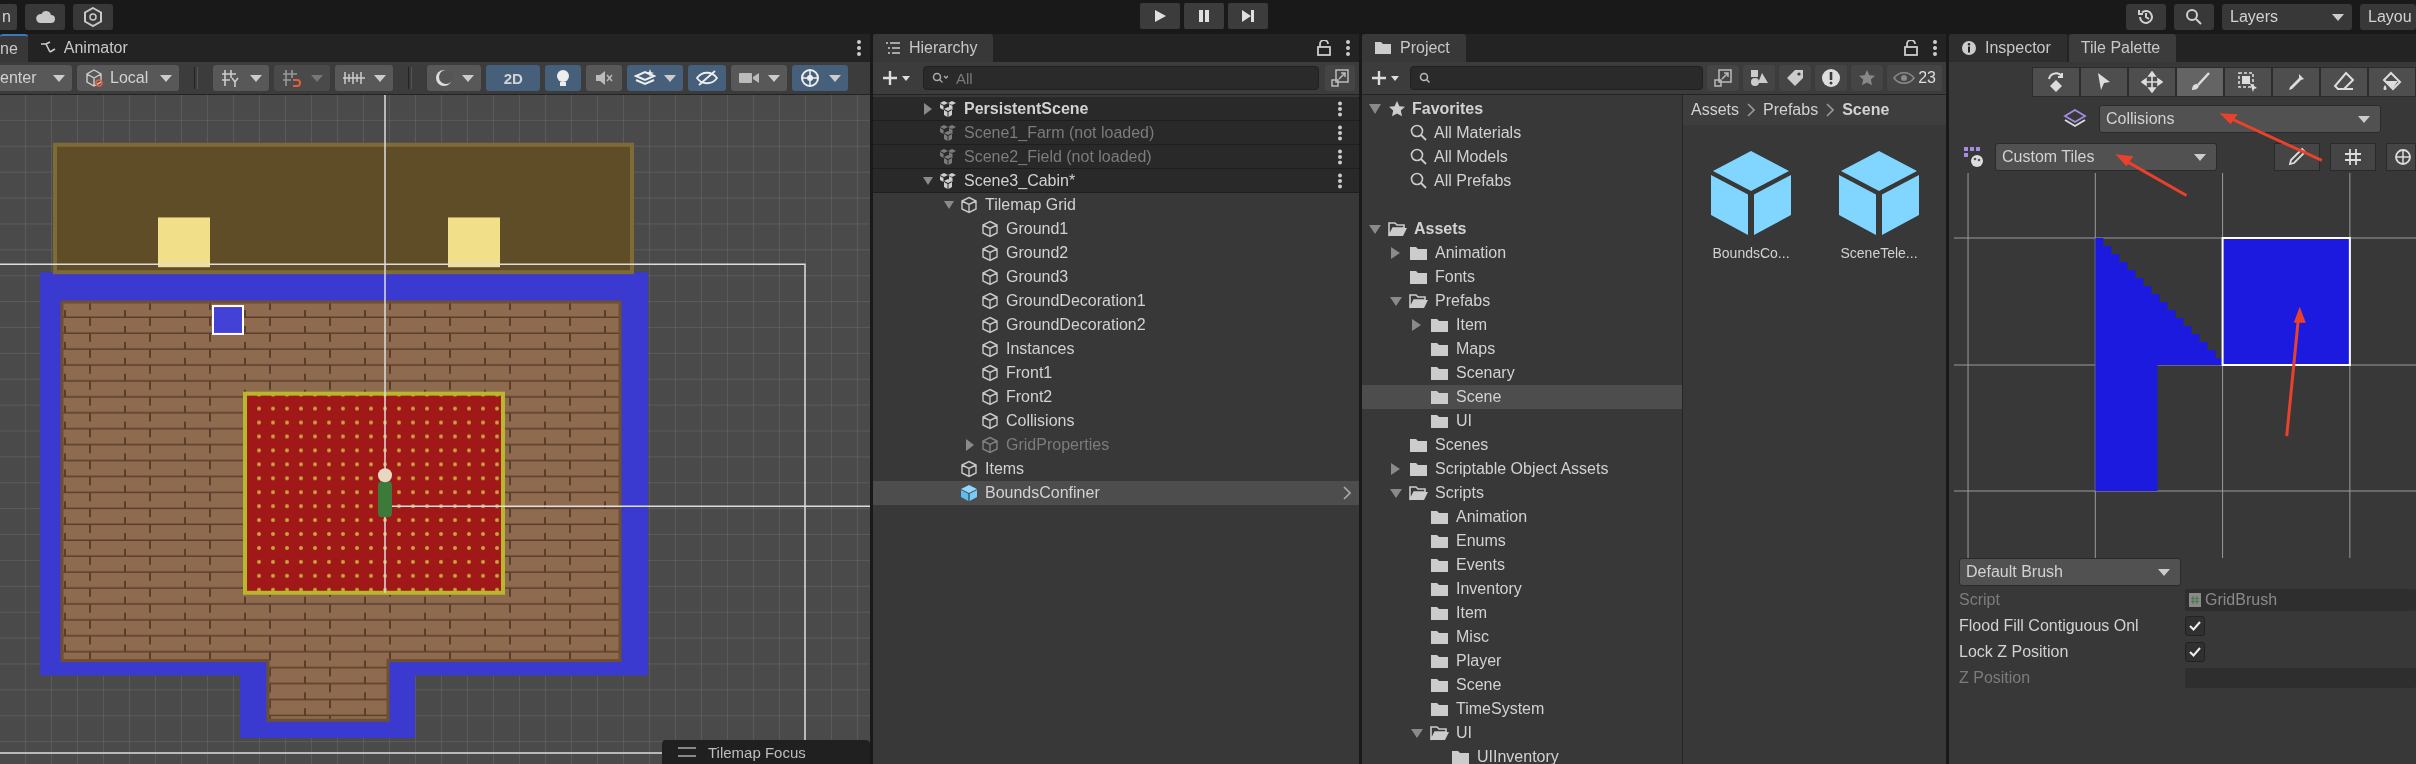 The width and height of the screenshot is (2416, 764). I want to click on hierarchy-item: Items, so click(1116, 469).